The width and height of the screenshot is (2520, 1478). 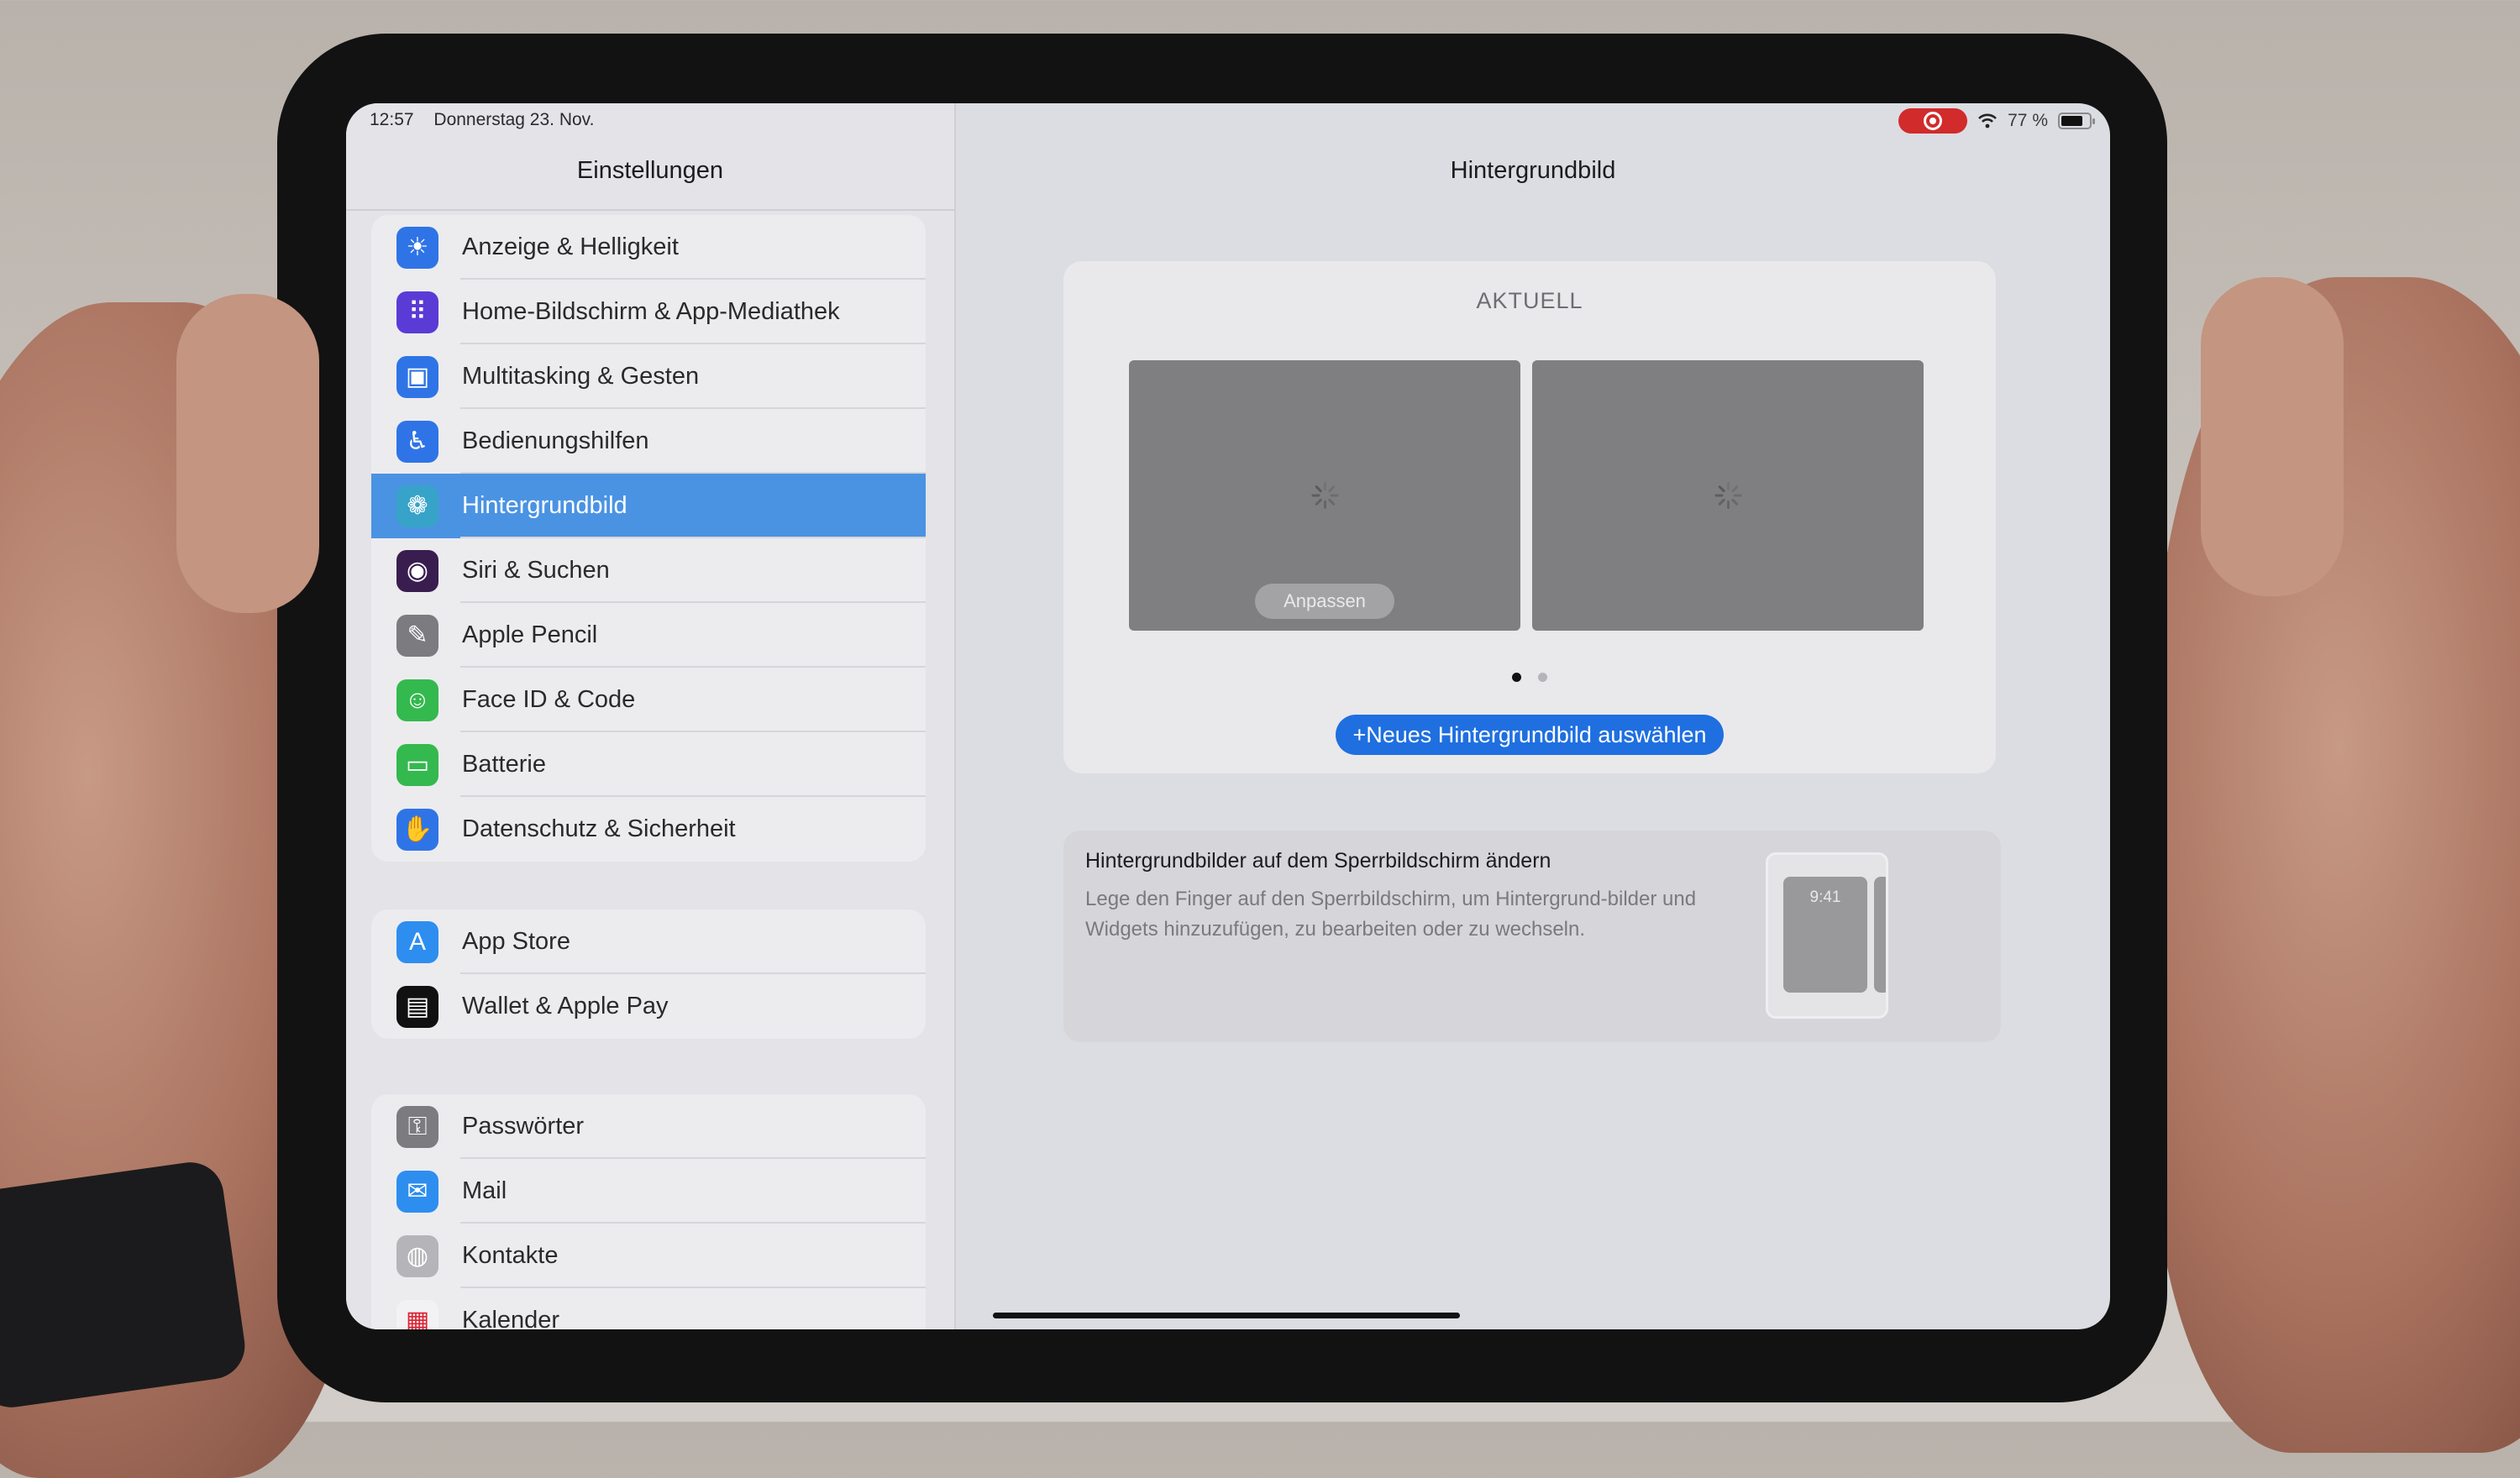 I want to click on lock-screen-preview: Anpassen, so click(x=1324, y=495).